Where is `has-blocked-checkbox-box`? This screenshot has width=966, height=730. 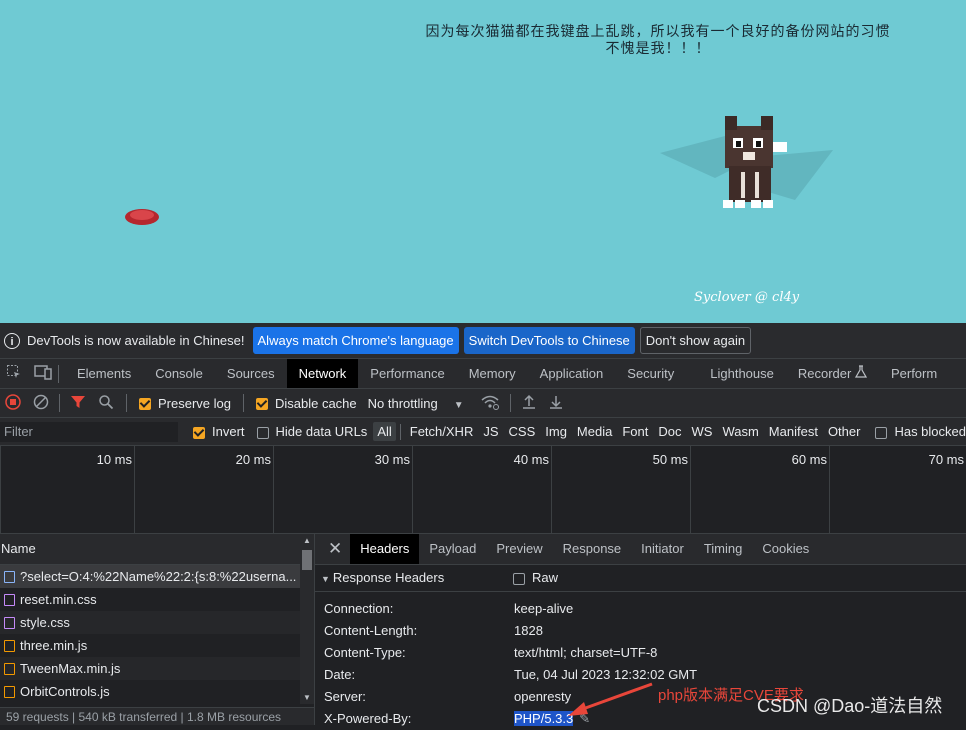 has-blocked-checkbox-box is located at coordinates (881, 432).